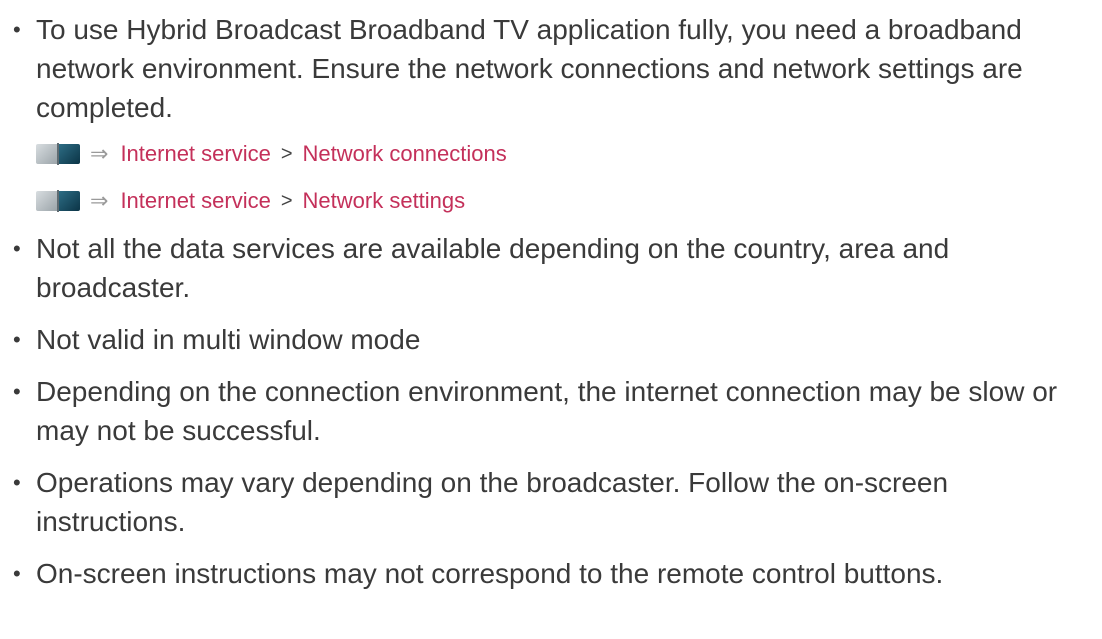 This screenshot has height=639, width=1102. Describe the element at coordinates (228, 339) in the screenshot. I see `note-text: Not valid in multi window mode` at that location.